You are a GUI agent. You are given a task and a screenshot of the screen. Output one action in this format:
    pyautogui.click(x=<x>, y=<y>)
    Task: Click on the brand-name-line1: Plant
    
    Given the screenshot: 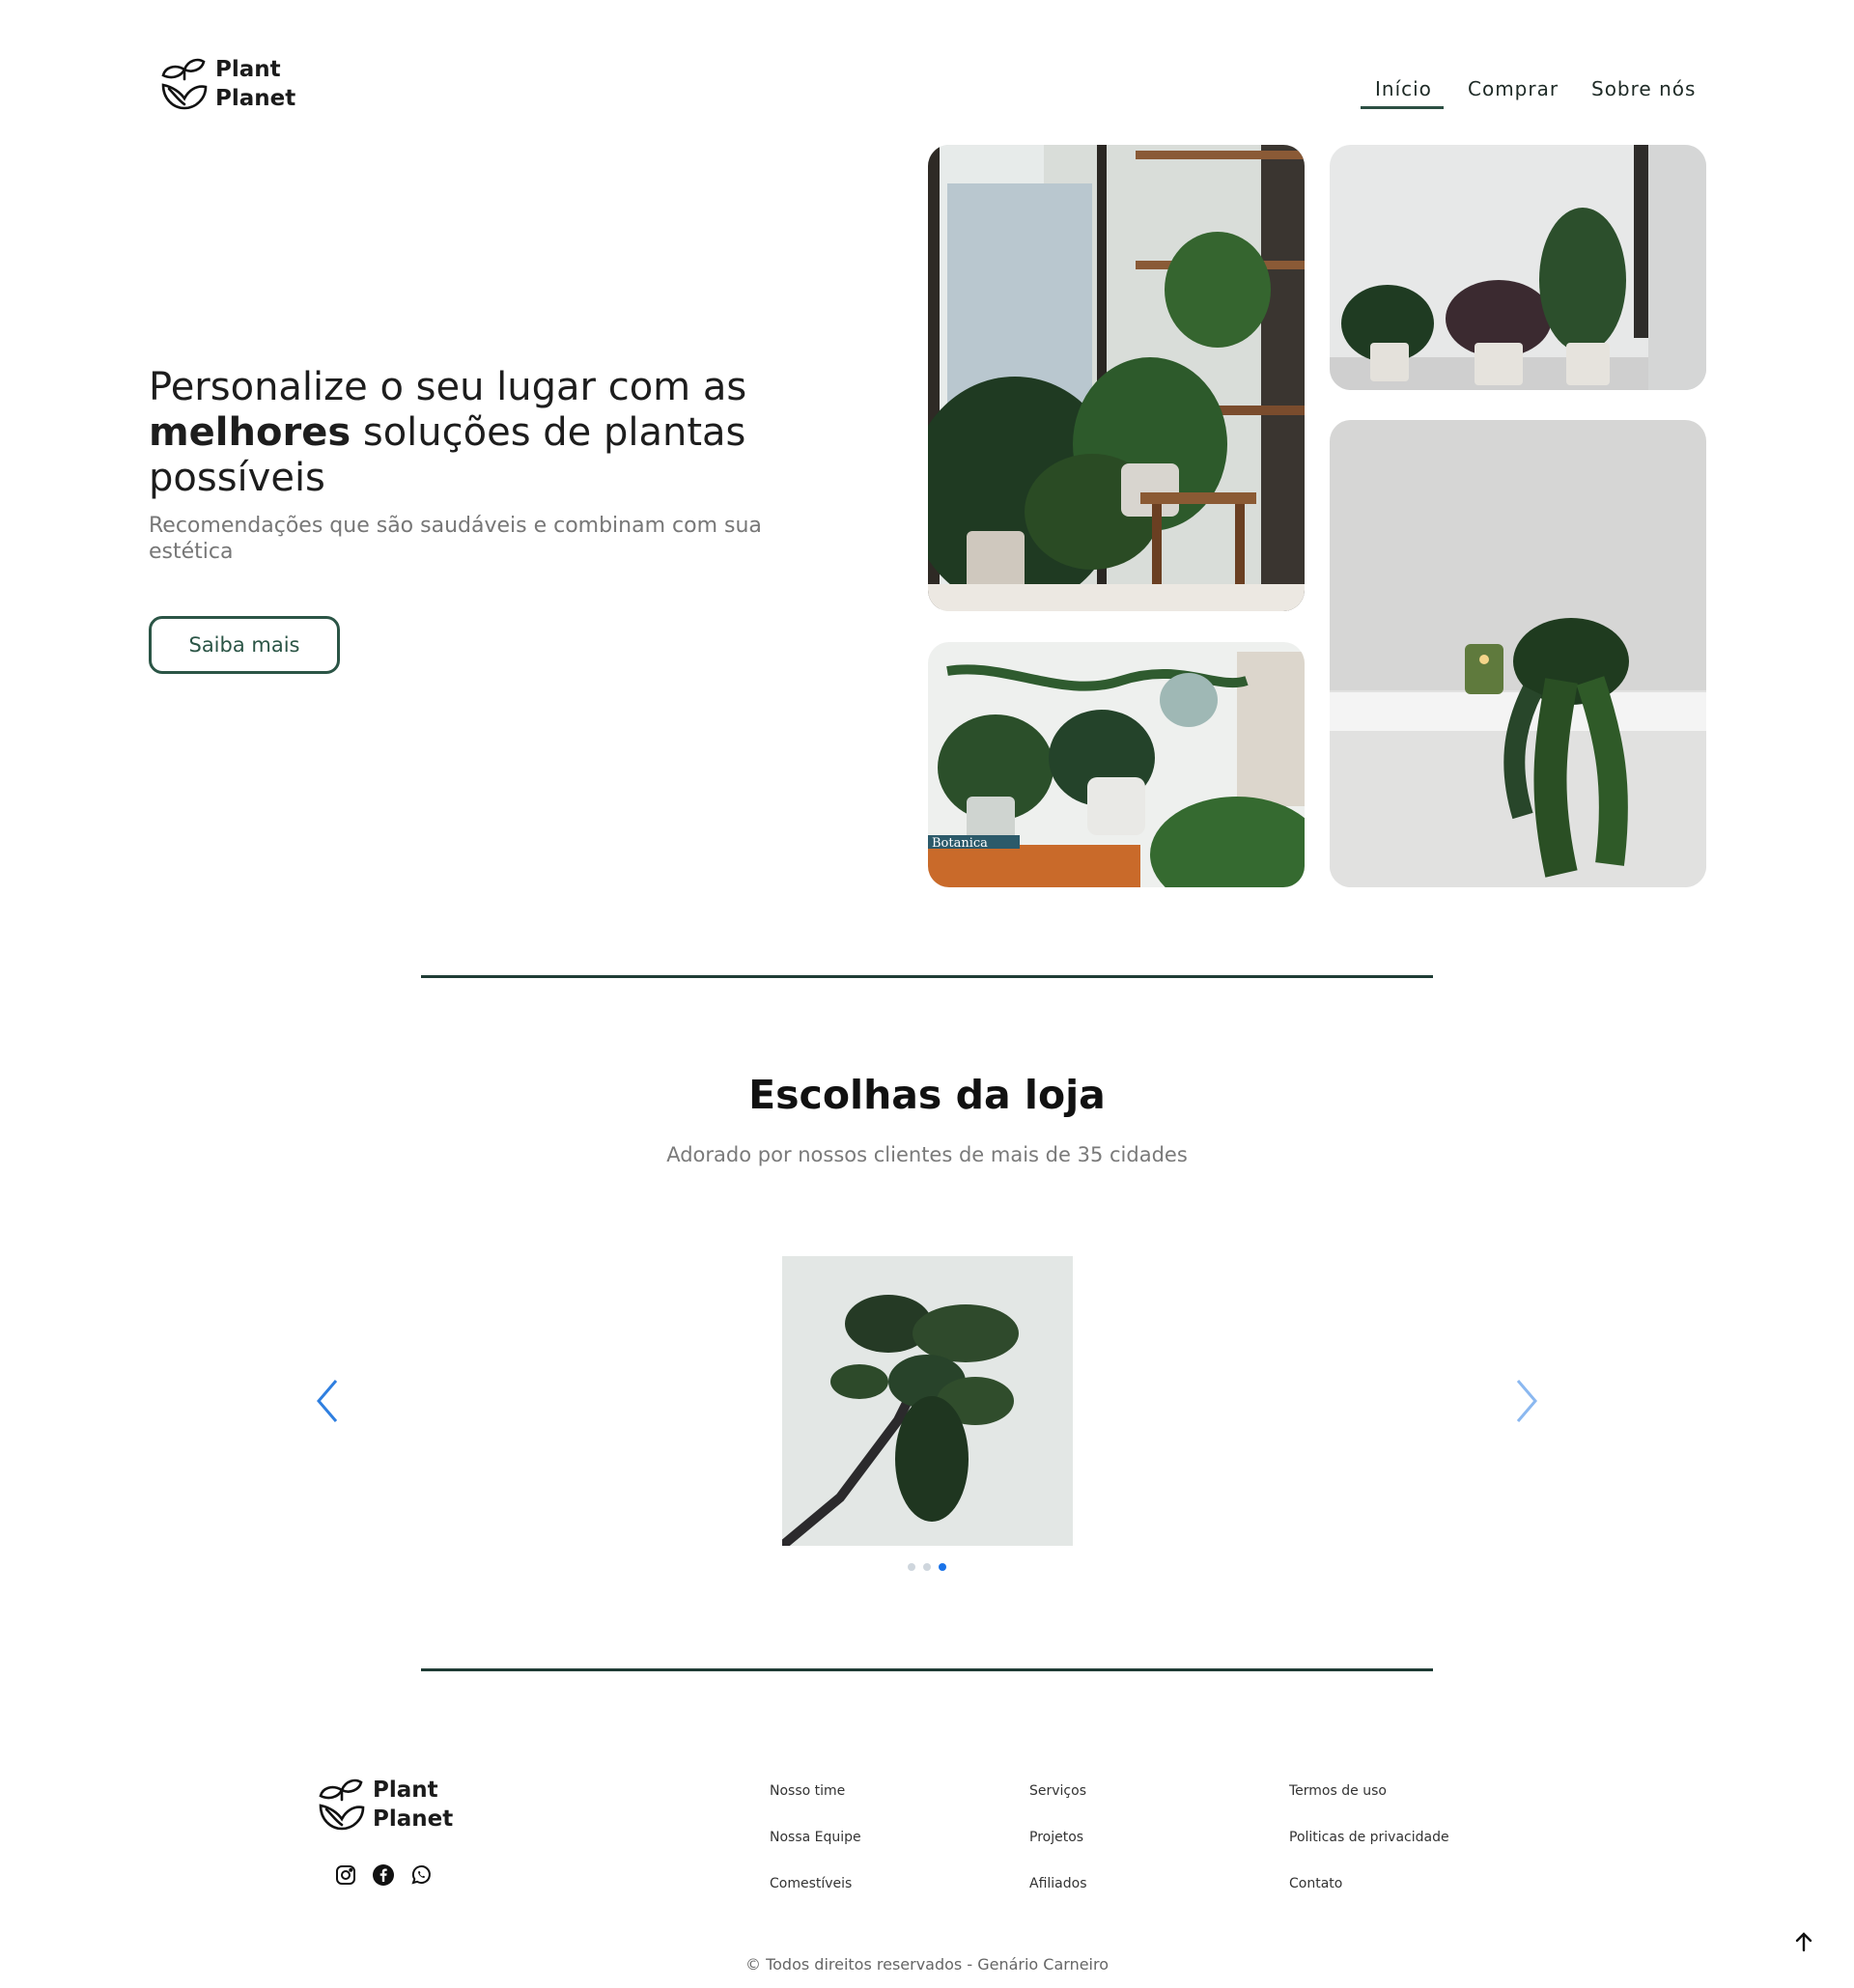 What is the action you would take?
    pyautogui.click(x=248, y=70)
    